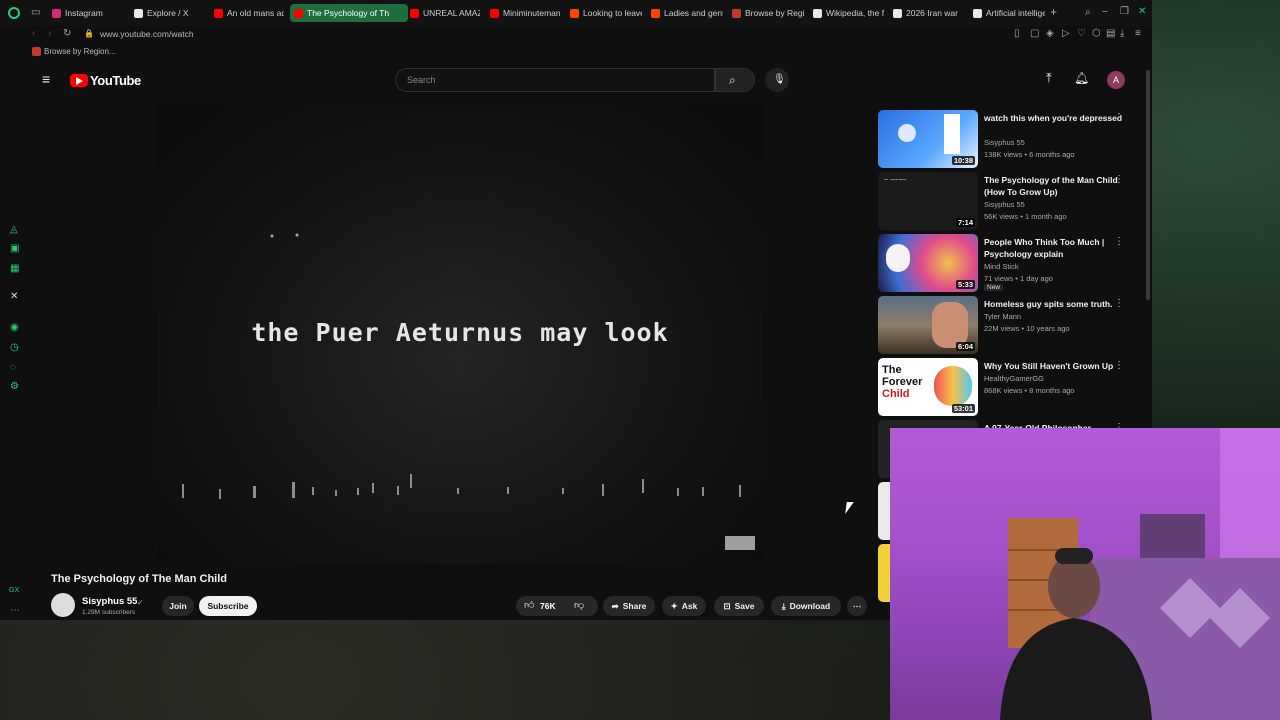  Describe the element at coordinates (67, 34) in the screenshot. I see `reload-icon: ↻` at that location.